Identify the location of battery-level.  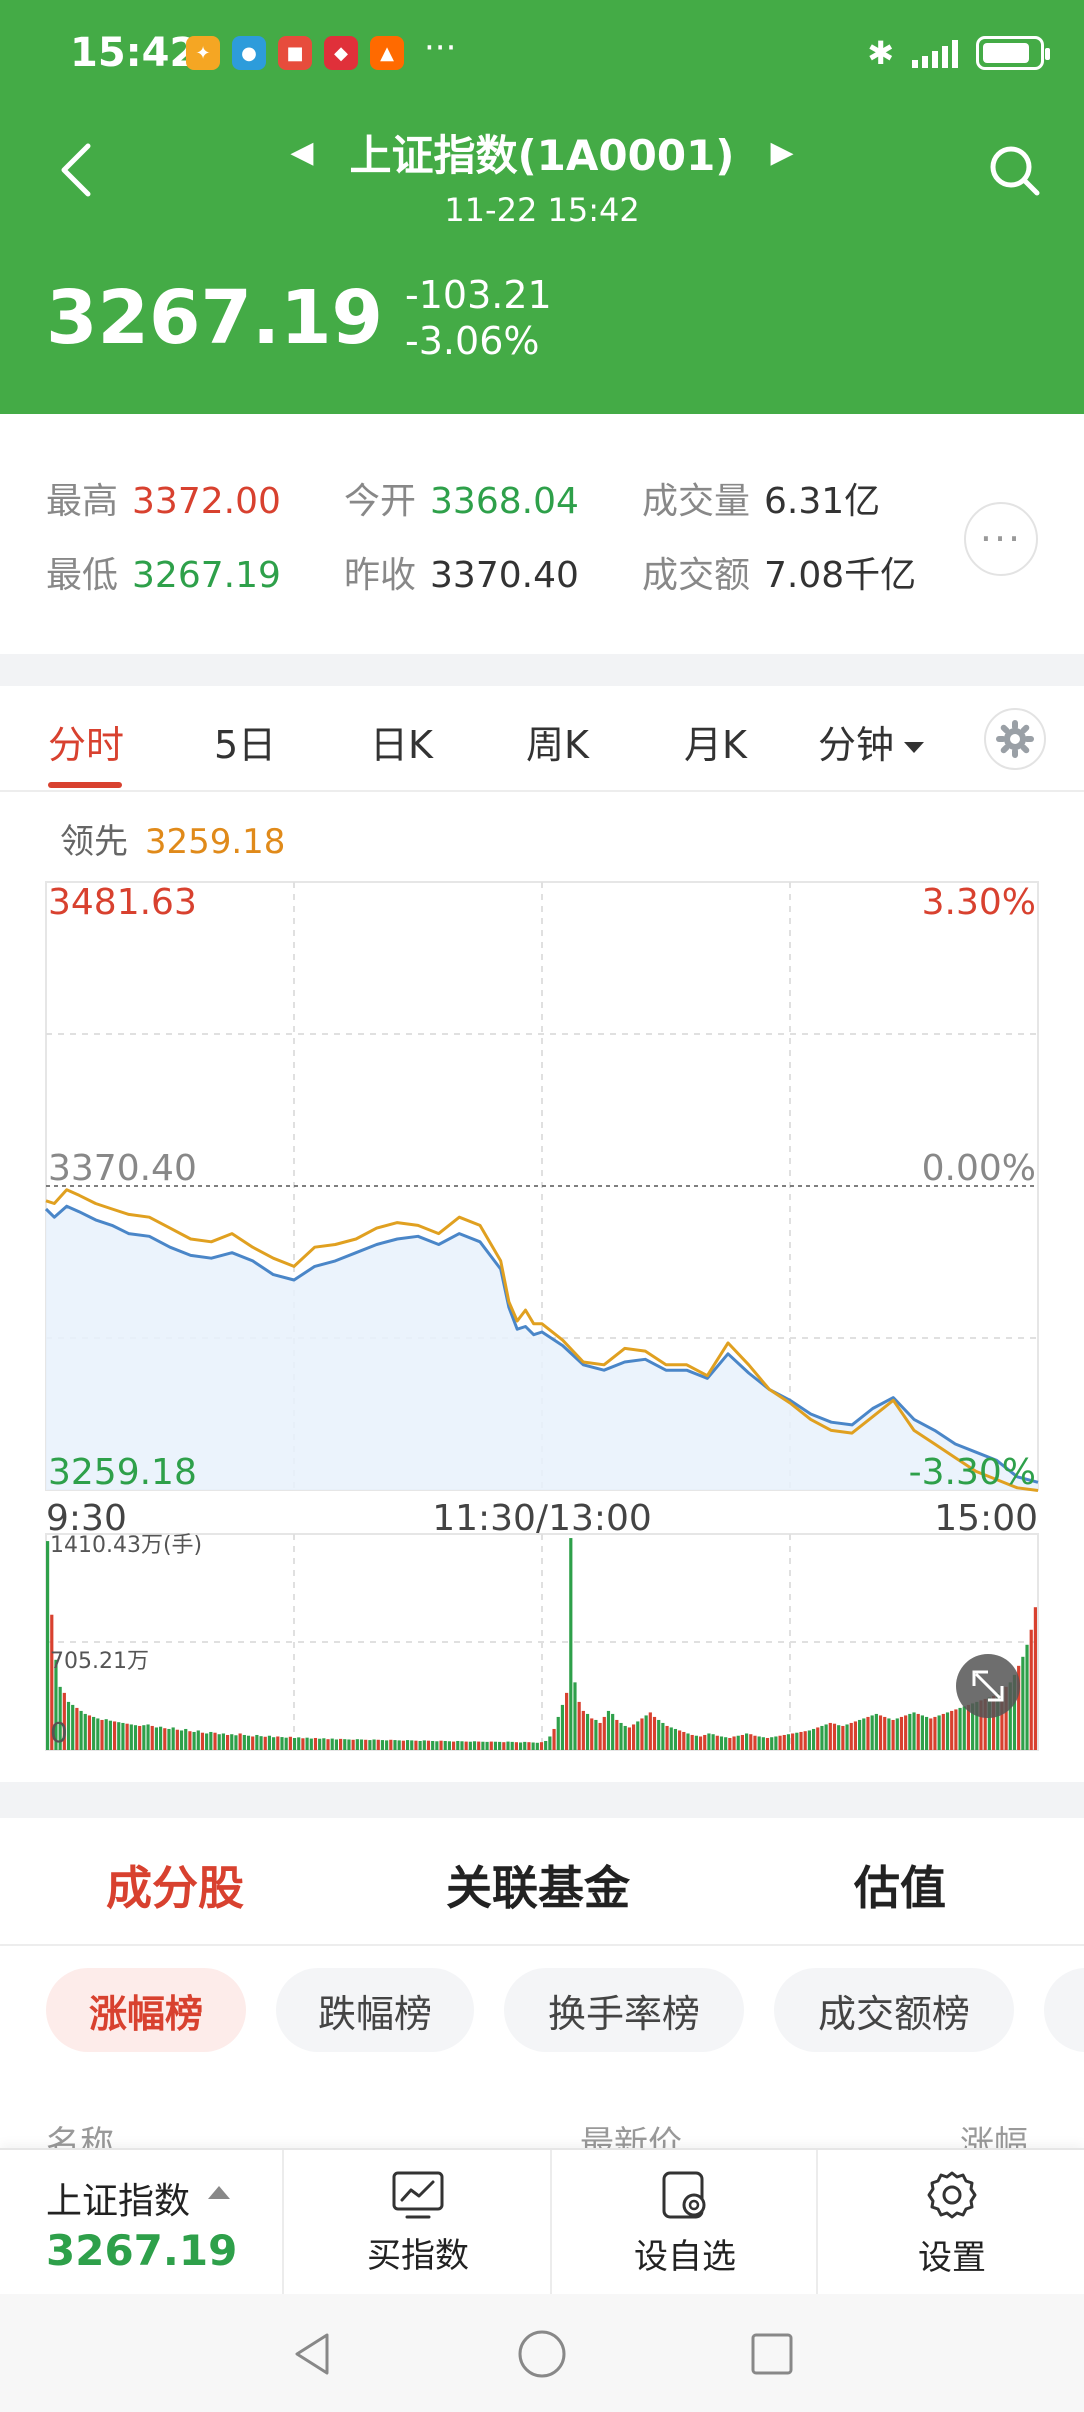
(1006, 53).